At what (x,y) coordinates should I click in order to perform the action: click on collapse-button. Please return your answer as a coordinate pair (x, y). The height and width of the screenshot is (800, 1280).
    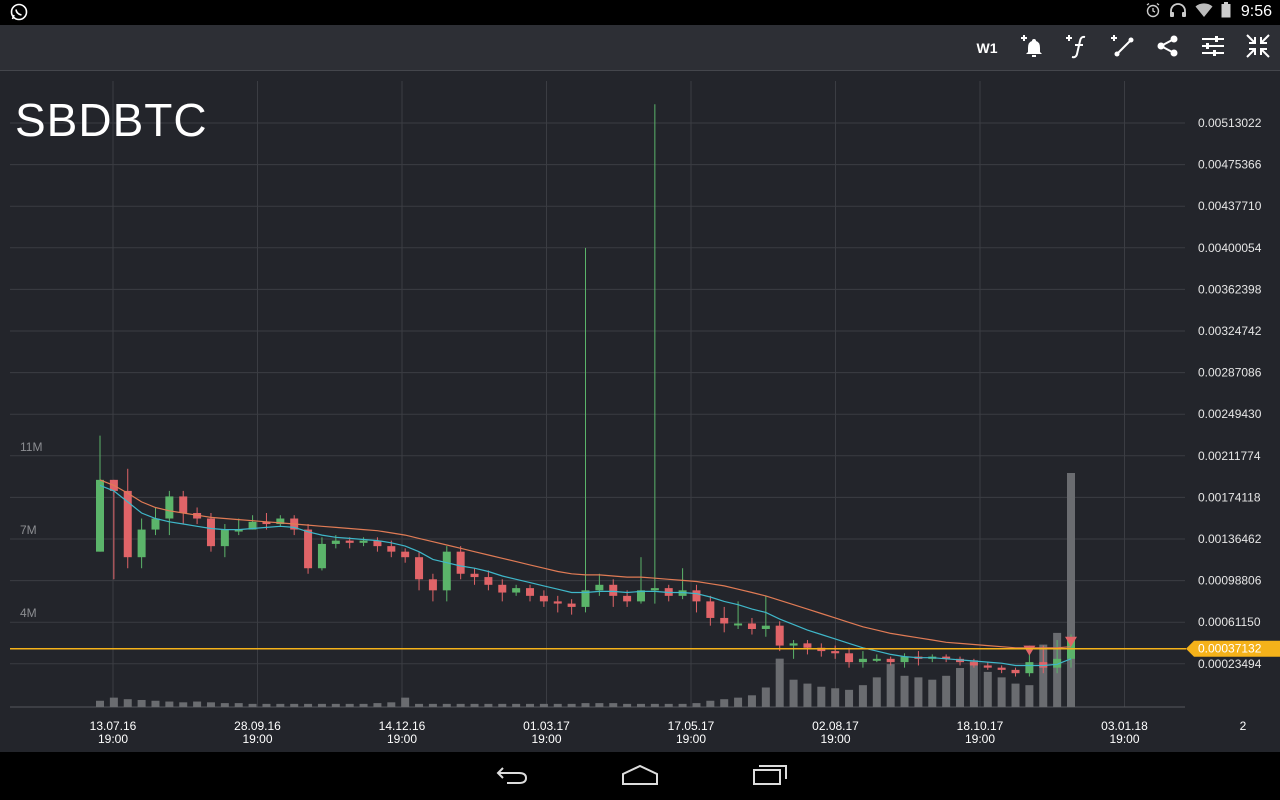
    Looking at the image, I should click on (1258, 47).